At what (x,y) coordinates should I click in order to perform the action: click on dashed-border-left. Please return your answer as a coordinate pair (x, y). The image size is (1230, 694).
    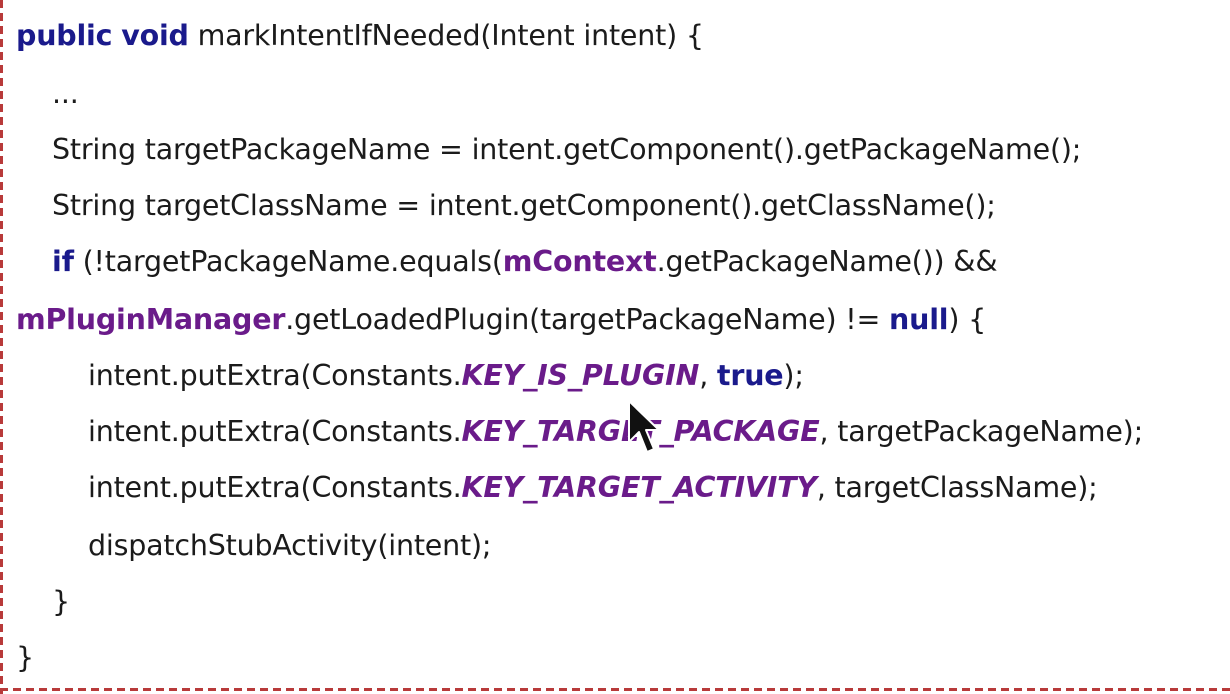
    Looking at the image, I should click on (1, 347).